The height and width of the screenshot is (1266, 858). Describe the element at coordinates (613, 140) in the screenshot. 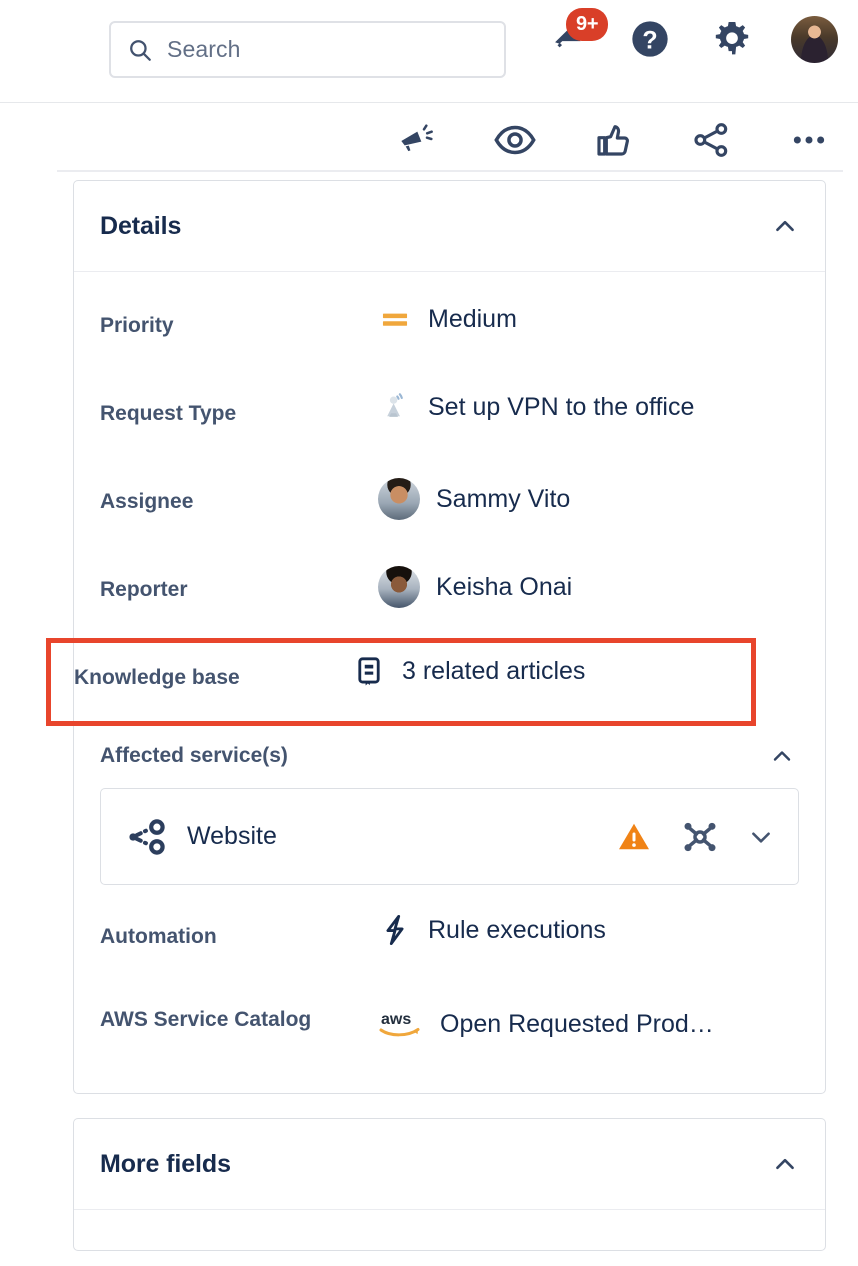

I see `like-button` at that location.